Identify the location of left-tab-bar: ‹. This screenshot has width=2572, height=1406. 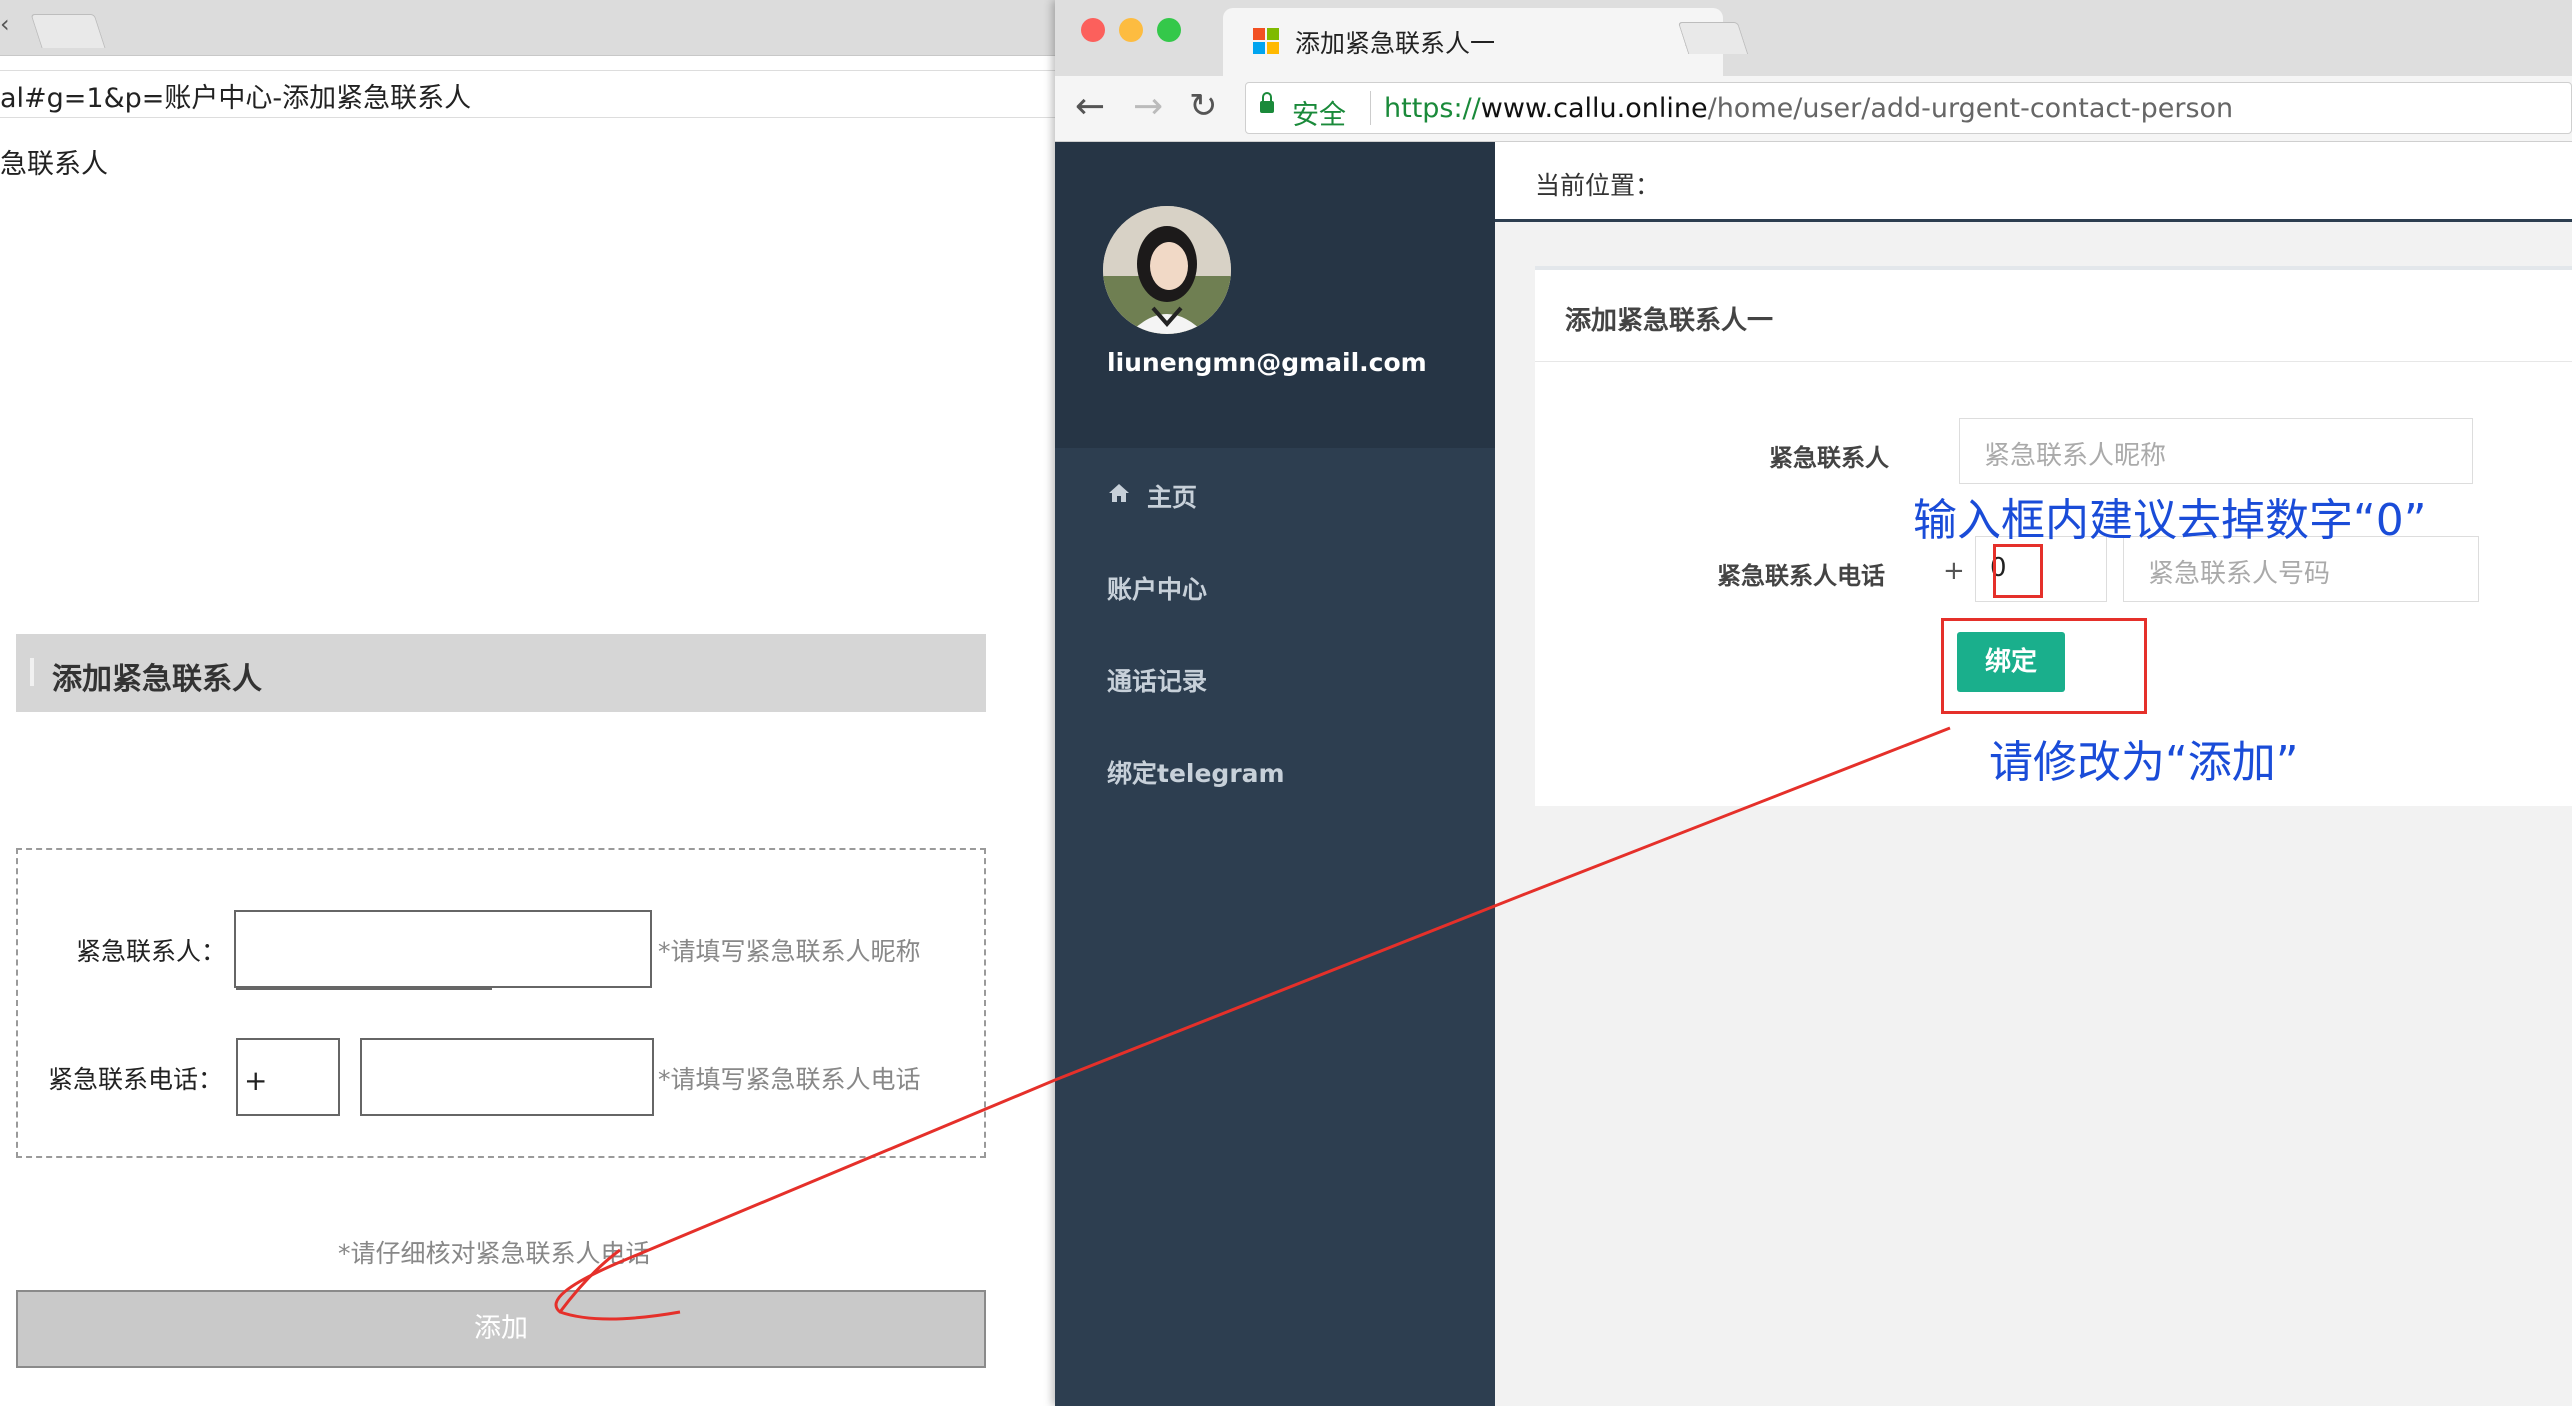
(527, 28).